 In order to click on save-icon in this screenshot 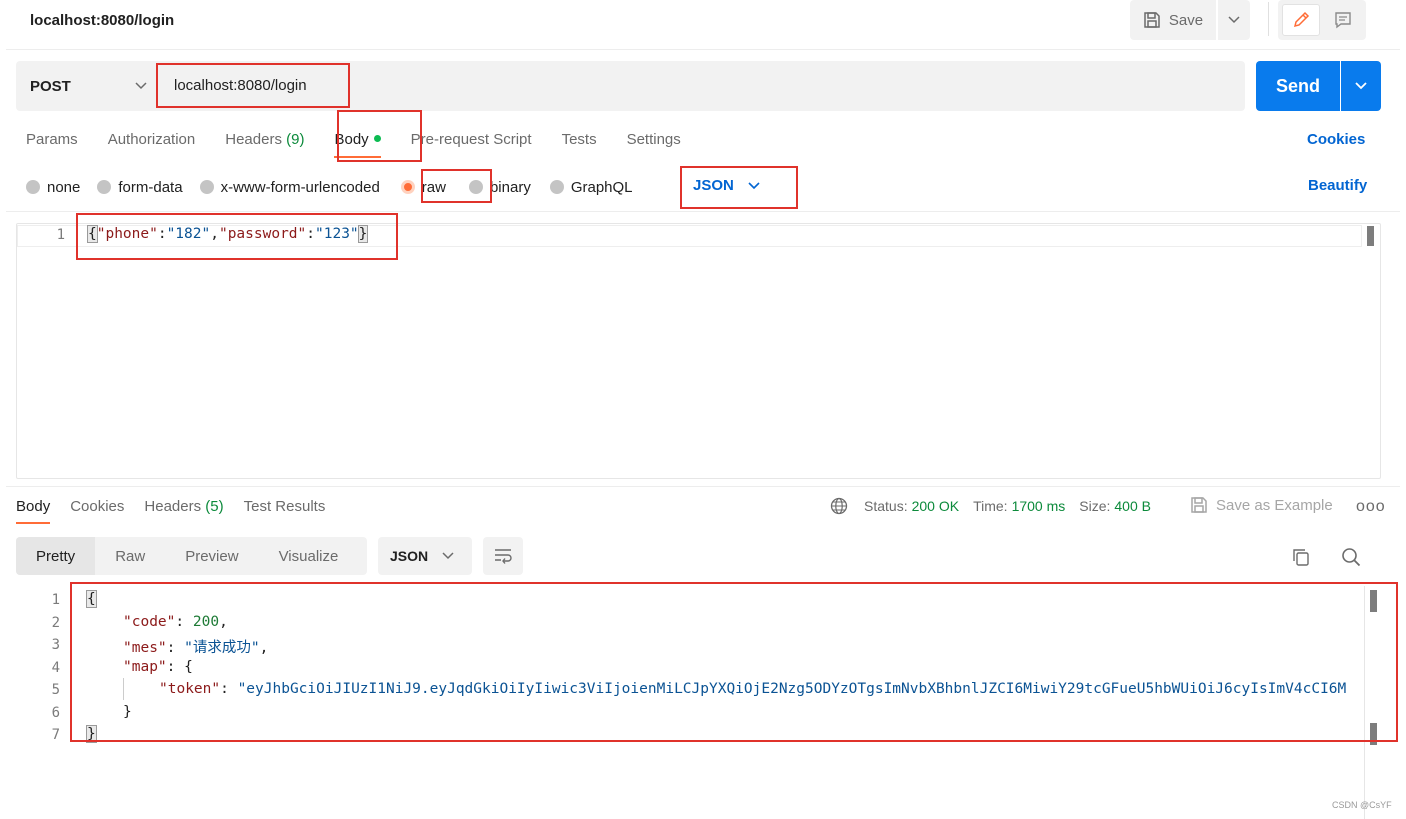, I will do `click(1199, 505)`.